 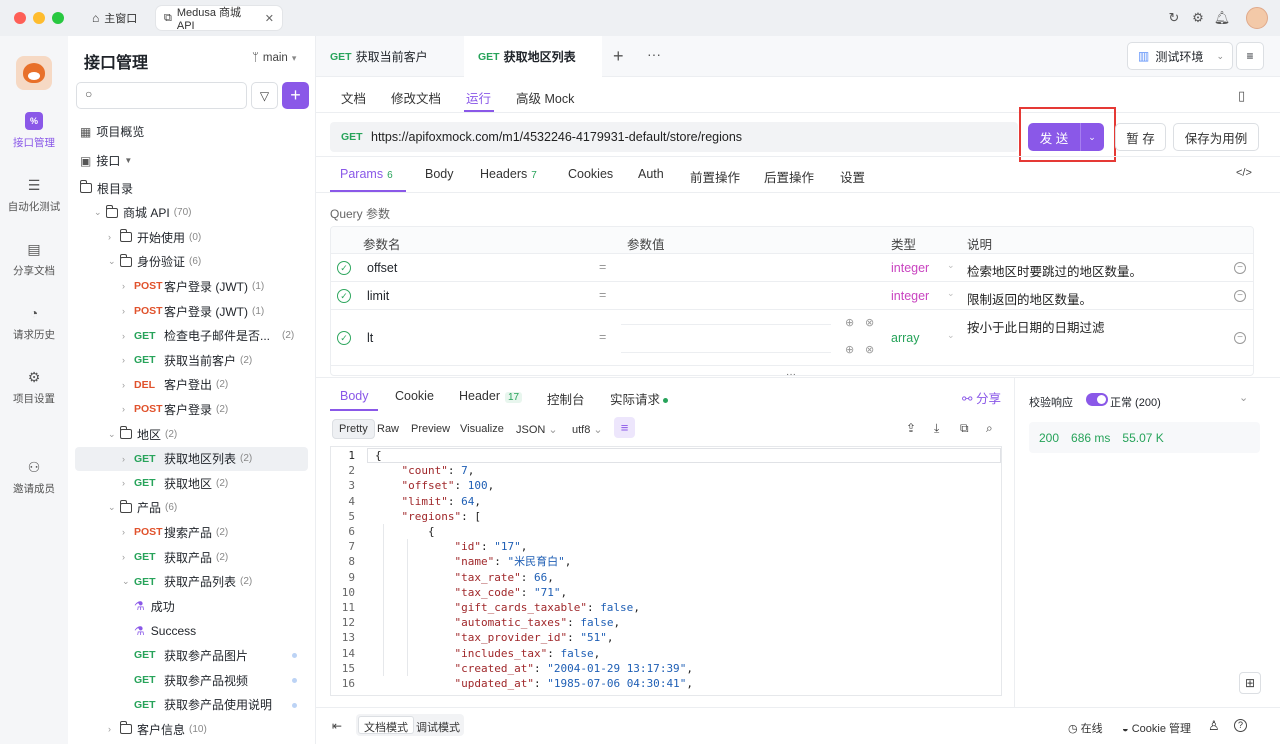 I want to click on add-button: +, so click(x=295, y=95).